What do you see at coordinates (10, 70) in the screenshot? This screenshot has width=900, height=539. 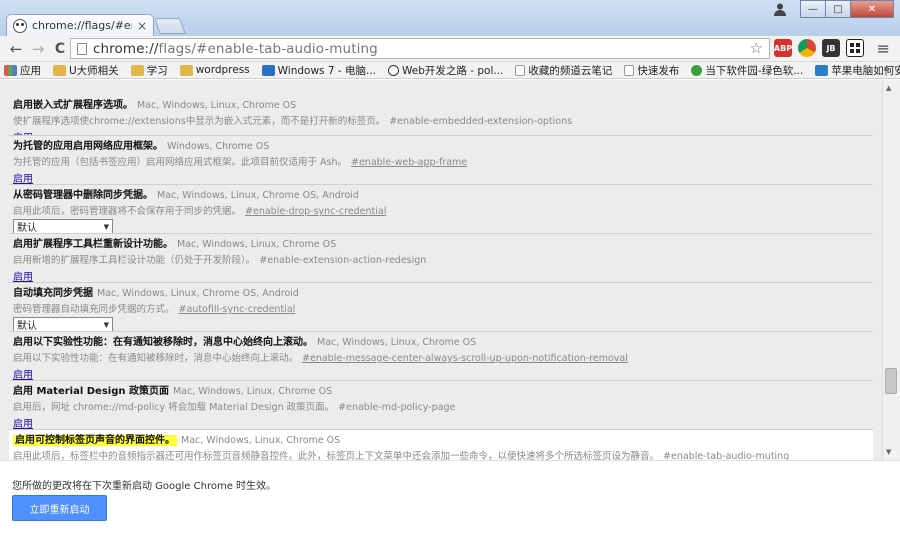 I see `apps-icon` at bounding box center [10, 70].